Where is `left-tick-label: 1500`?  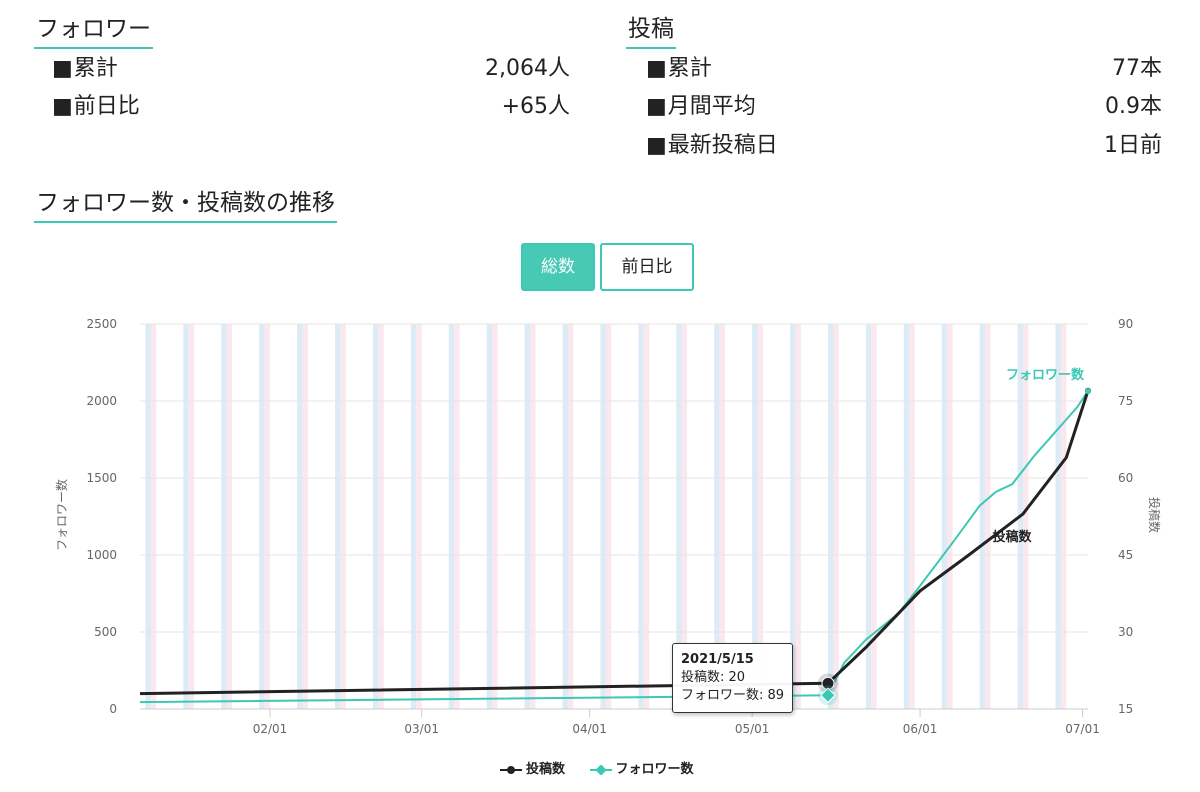 left-tick-label: 1500 is located at coordinates (101, 478).